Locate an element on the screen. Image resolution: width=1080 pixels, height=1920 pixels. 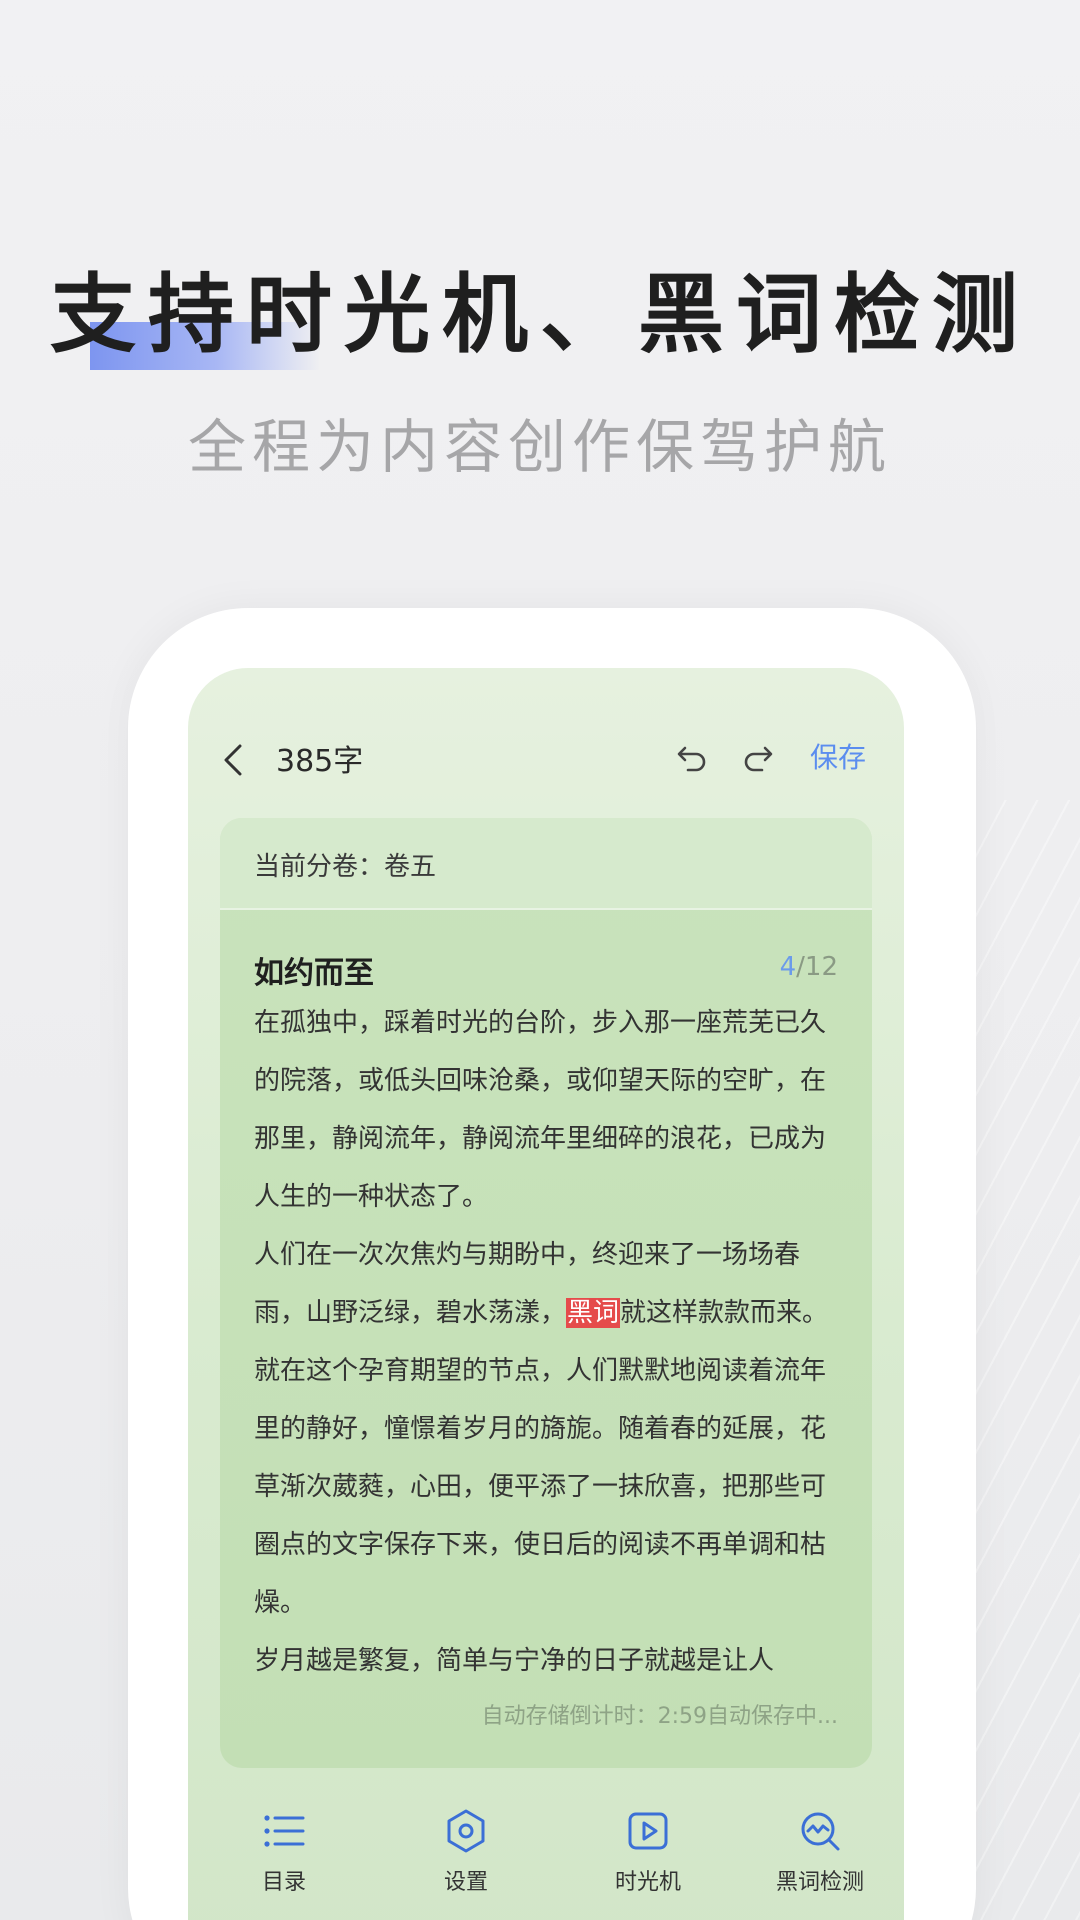
nav-label-settings: 设置 is located at coordinates (465, 1882).